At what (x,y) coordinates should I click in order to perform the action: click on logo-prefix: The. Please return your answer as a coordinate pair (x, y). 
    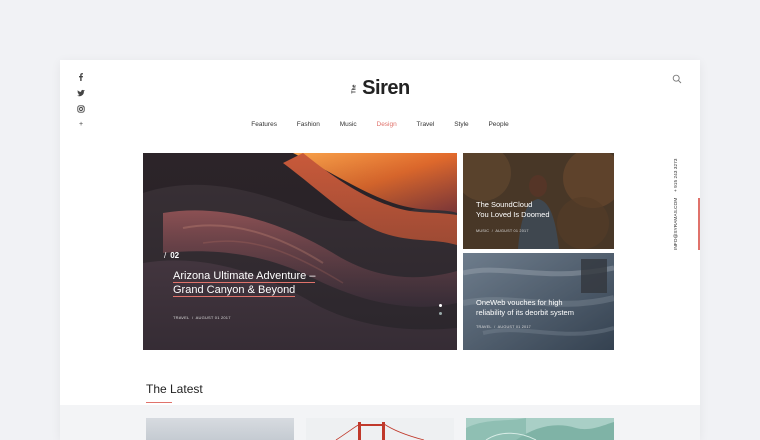
    Looking at the image, I should click on (354, 89).